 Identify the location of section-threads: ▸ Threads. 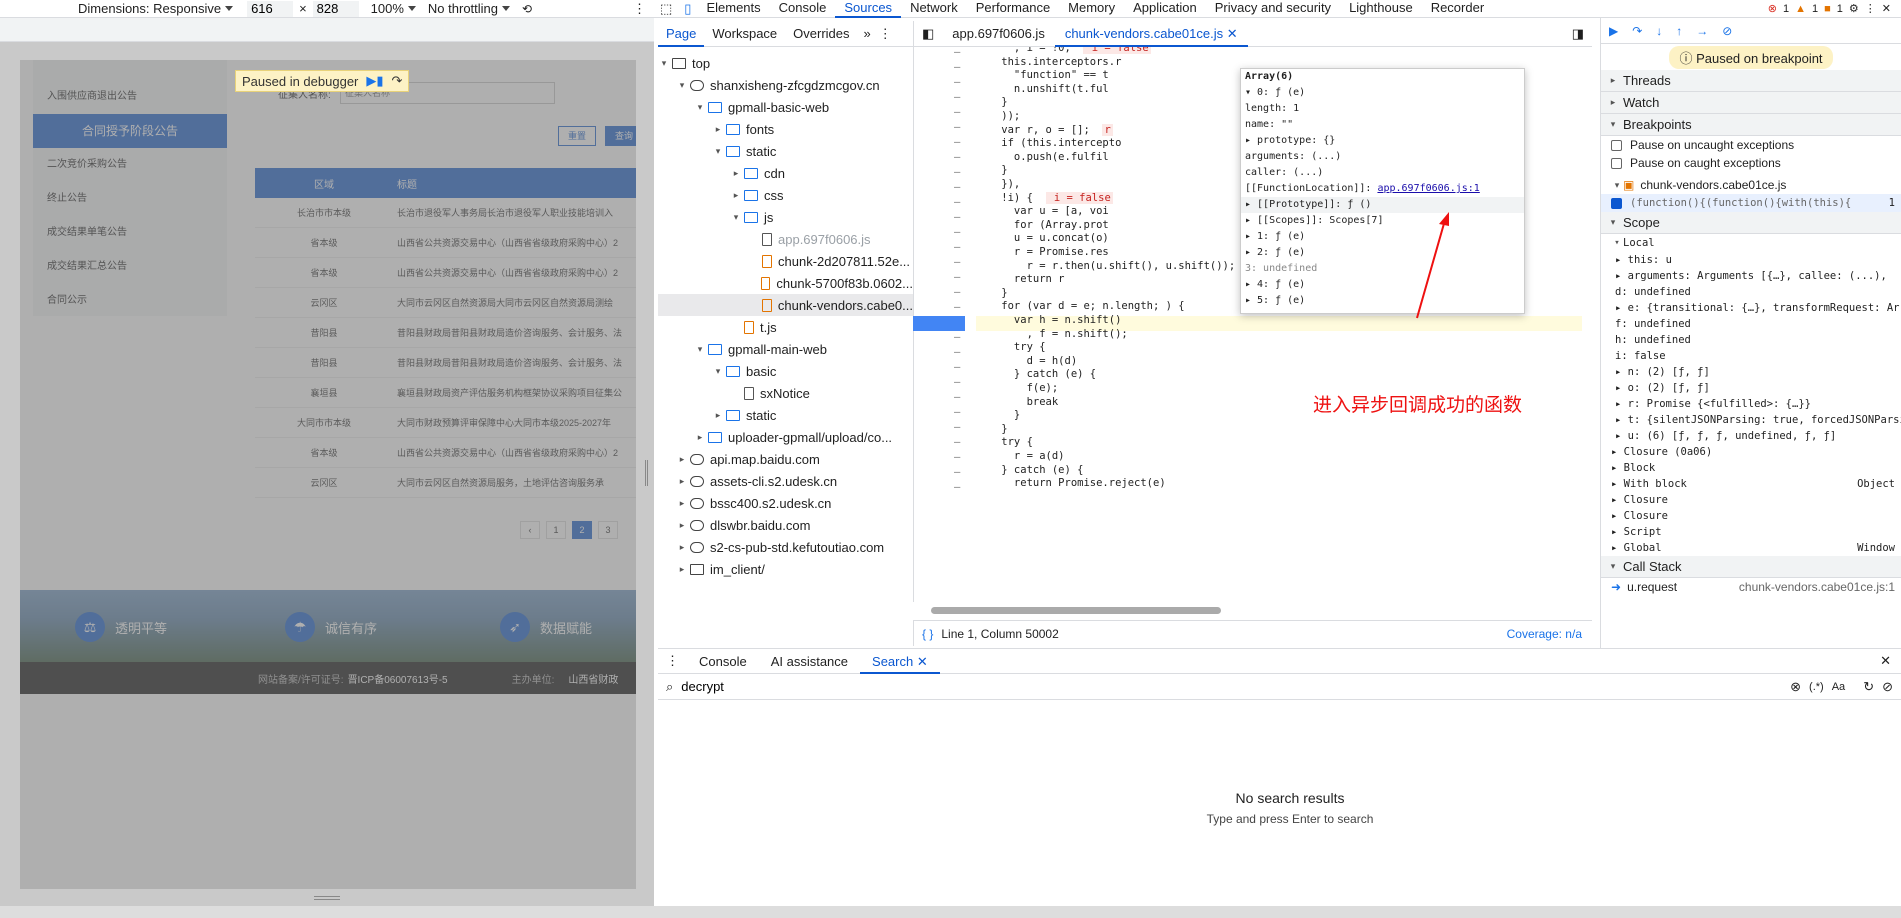
(1751, 81).